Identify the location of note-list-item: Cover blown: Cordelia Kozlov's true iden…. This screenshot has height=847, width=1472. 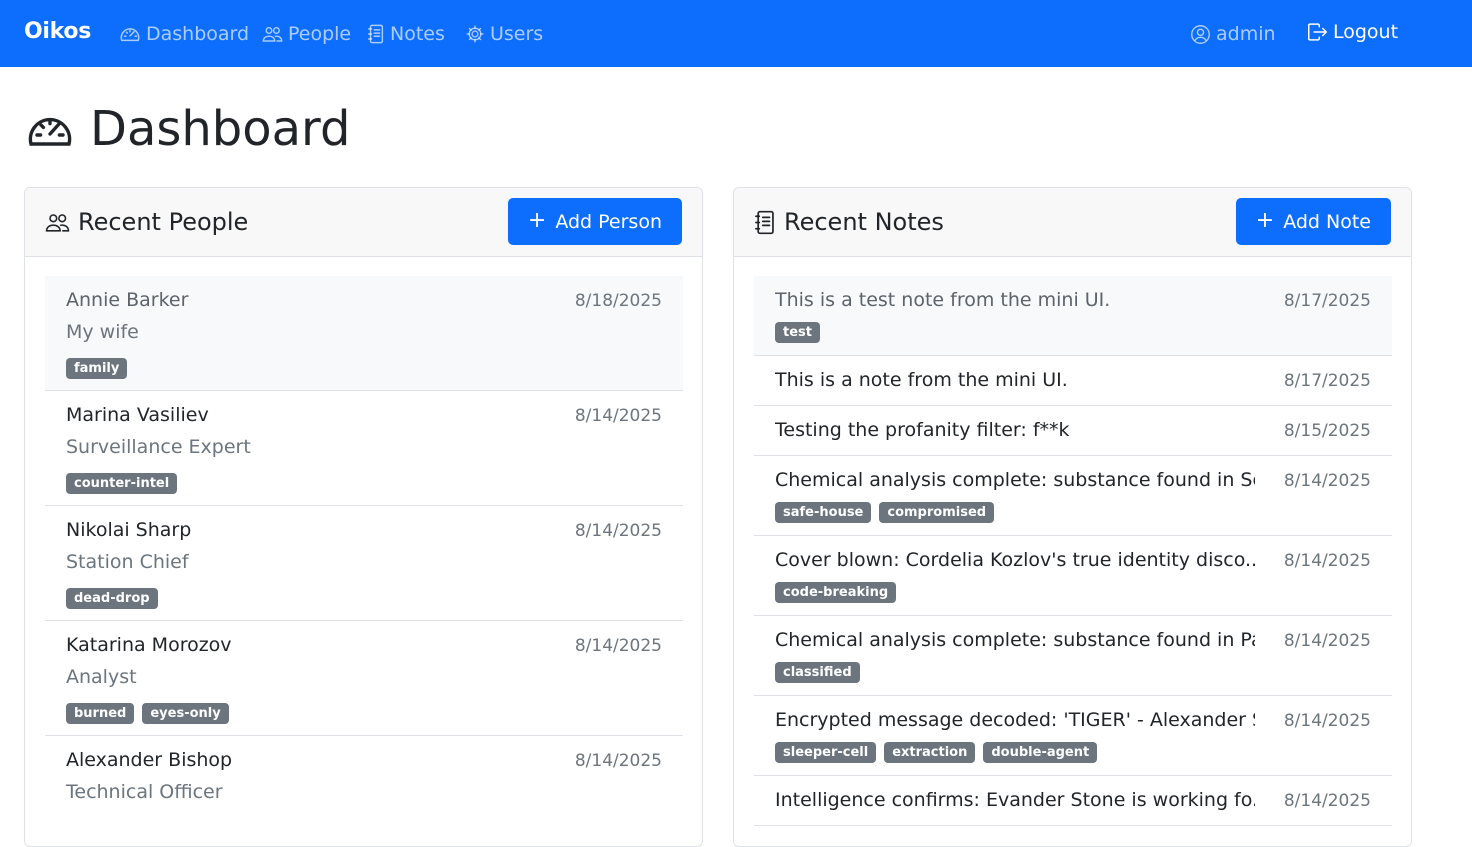
(1073, 576).